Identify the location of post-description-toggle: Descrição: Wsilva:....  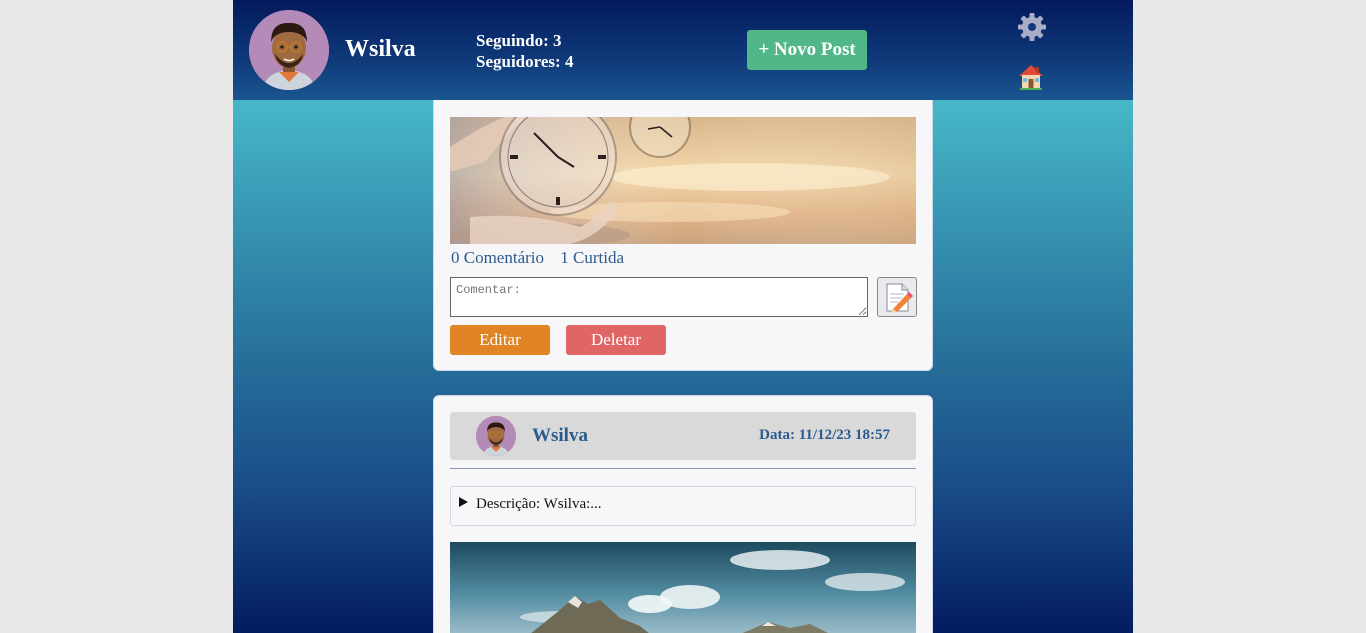
(683, 506).